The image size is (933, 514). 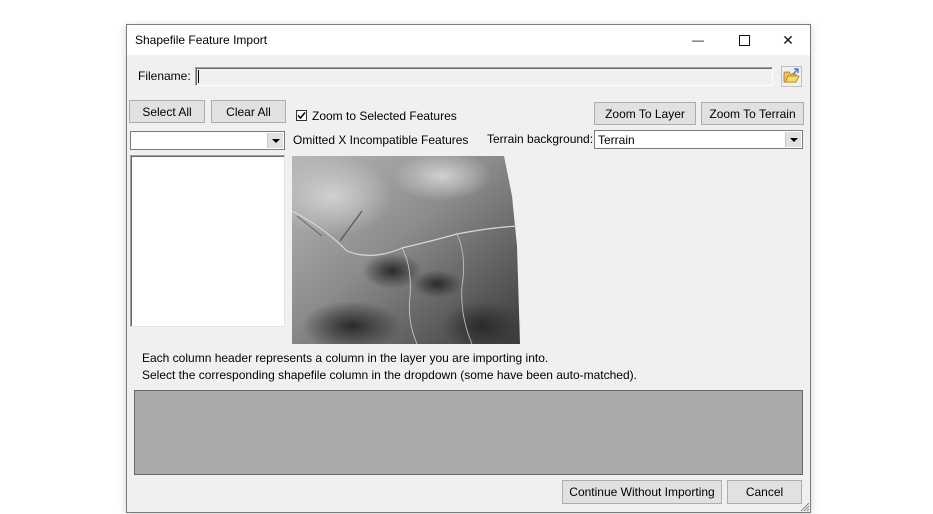 What do you see at coordinates (468, 432) in the screenshot?
I see `column-mapping-grid` at bounding box center [468, 432].